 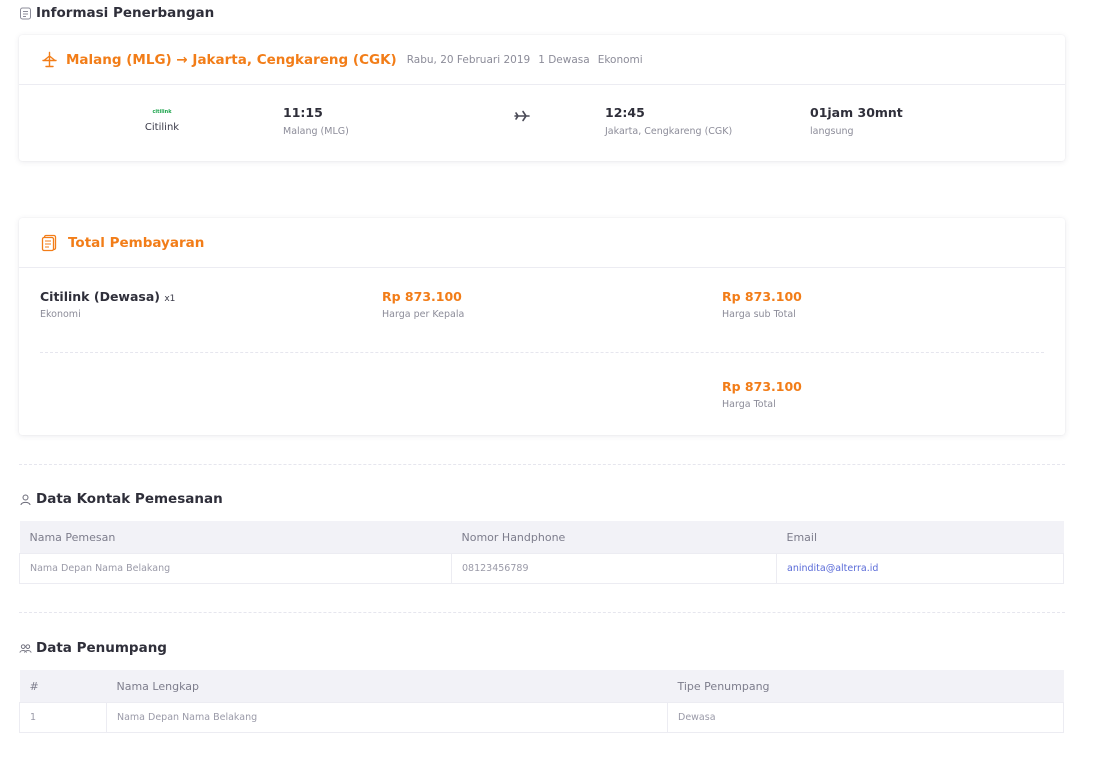 I want to click on plane-right-icon, so click(x=522, y=116).